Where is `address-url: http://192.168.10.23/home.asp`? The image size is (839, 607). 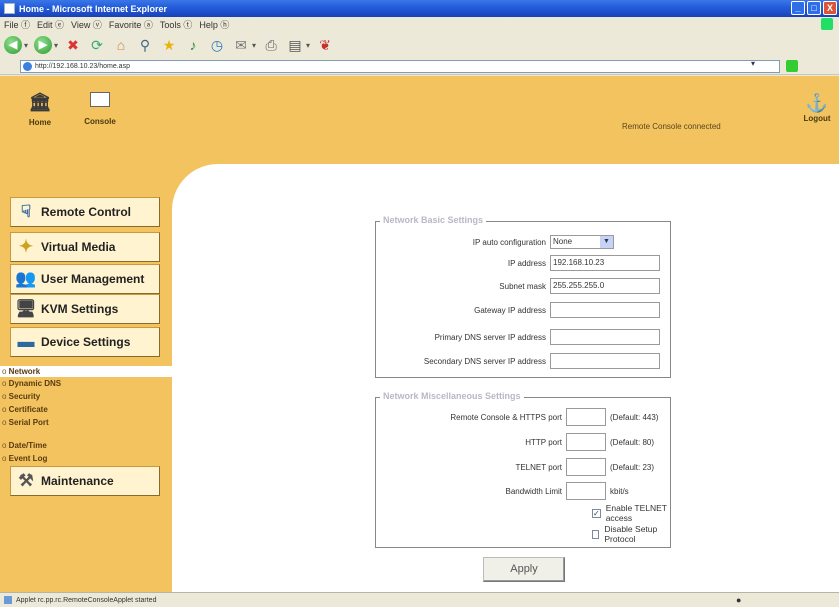
address-url: http://192.168.10.23/home.asp is located at coordinates (82, 66).